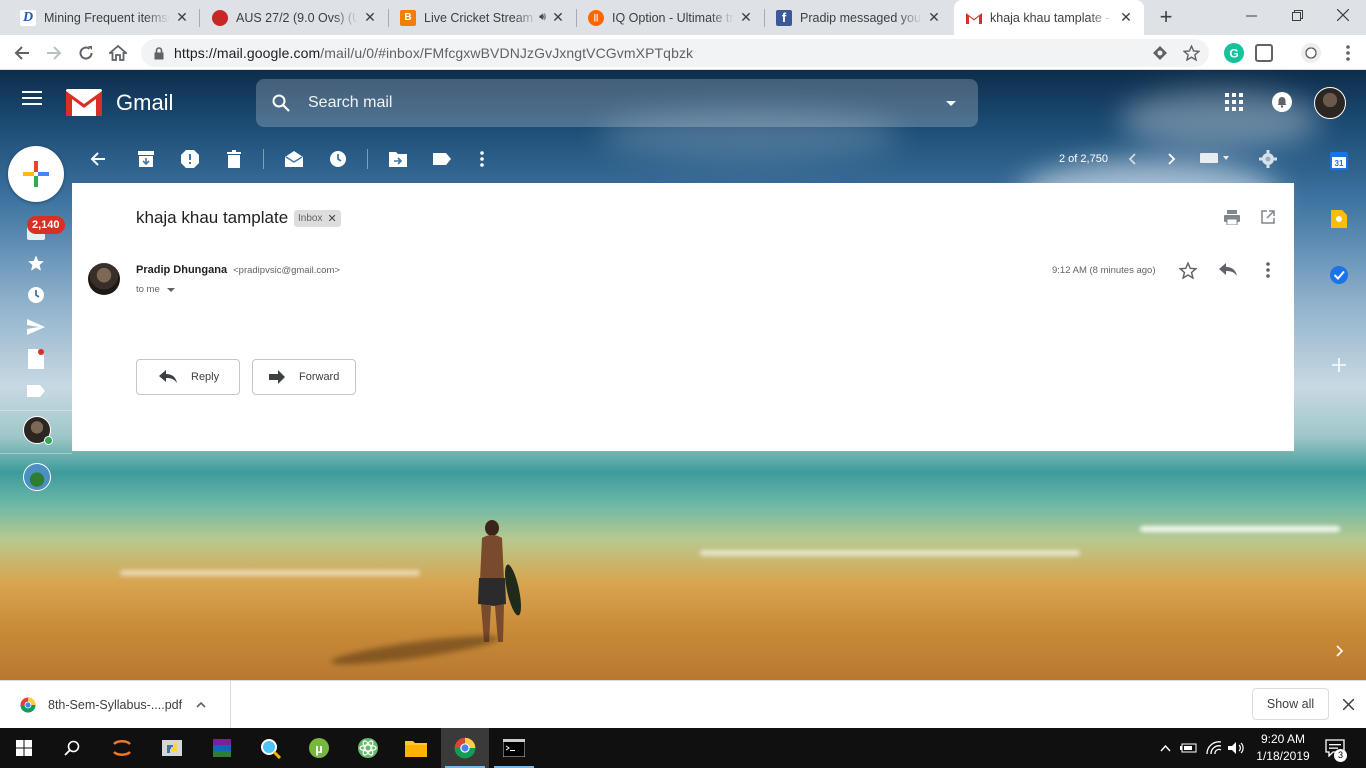 This screenshot has width=1366, height=768. What do you see at coordinates (36, 327) in the screenshot?
I see `sent-icon` at bounding box center [36, 327].